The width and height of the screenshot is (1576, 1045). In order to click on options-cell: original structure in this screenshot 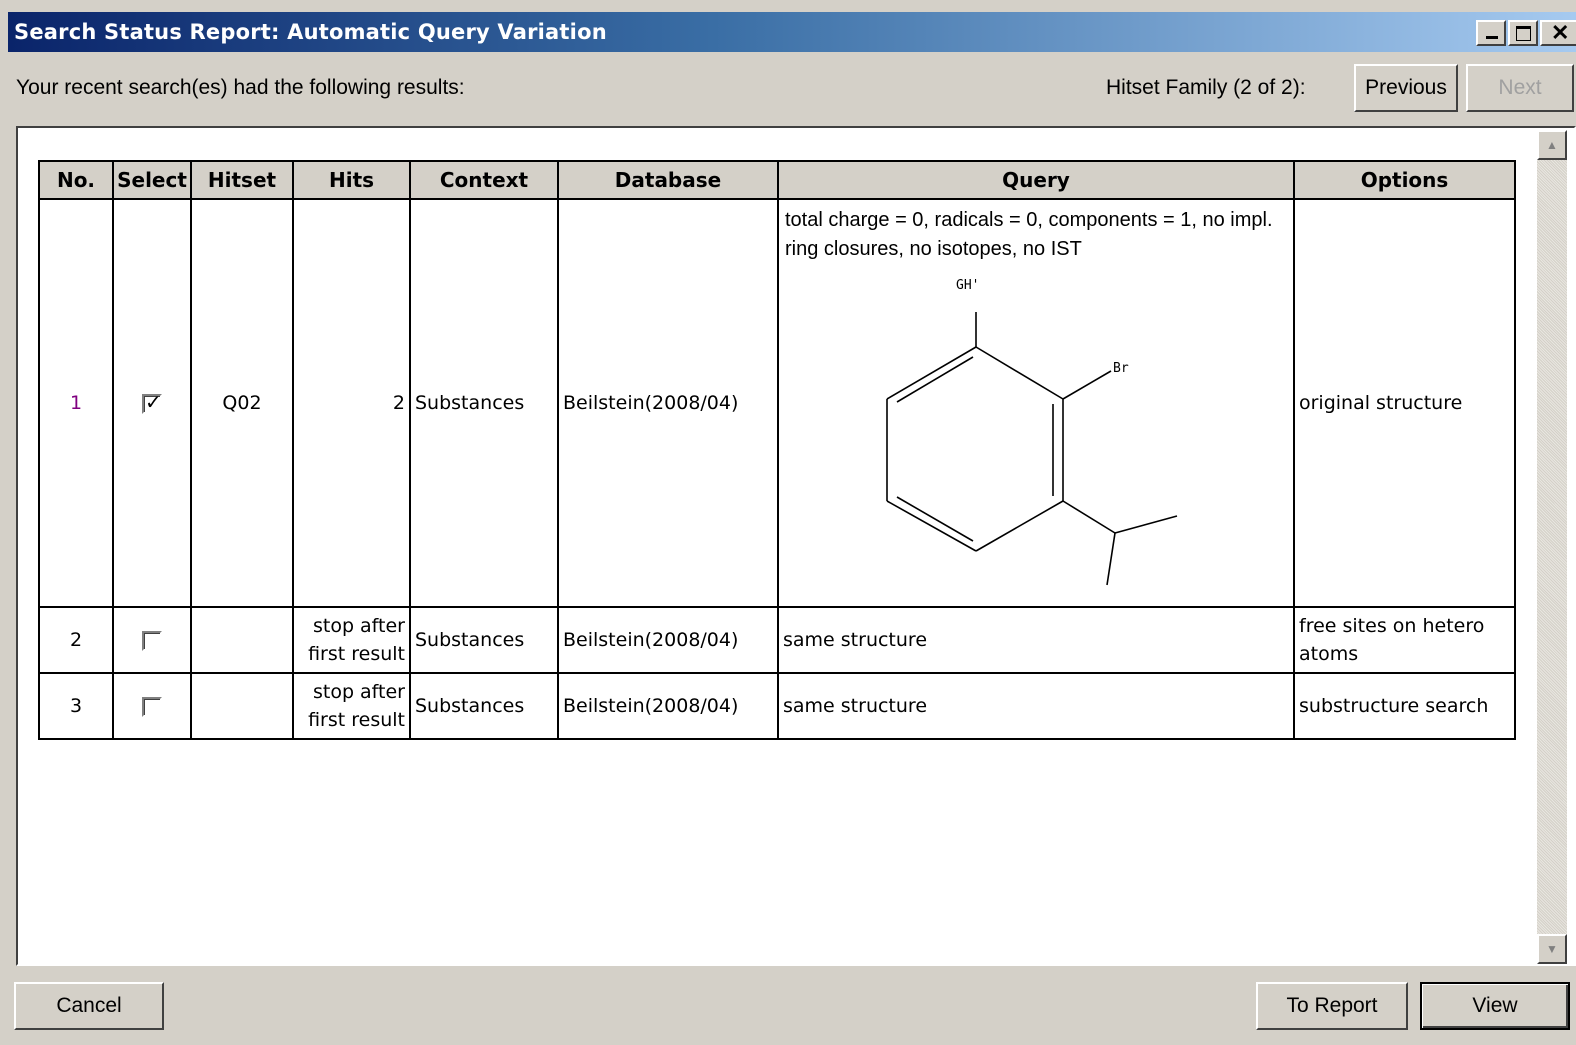, I will do `click(1404, 403)`.